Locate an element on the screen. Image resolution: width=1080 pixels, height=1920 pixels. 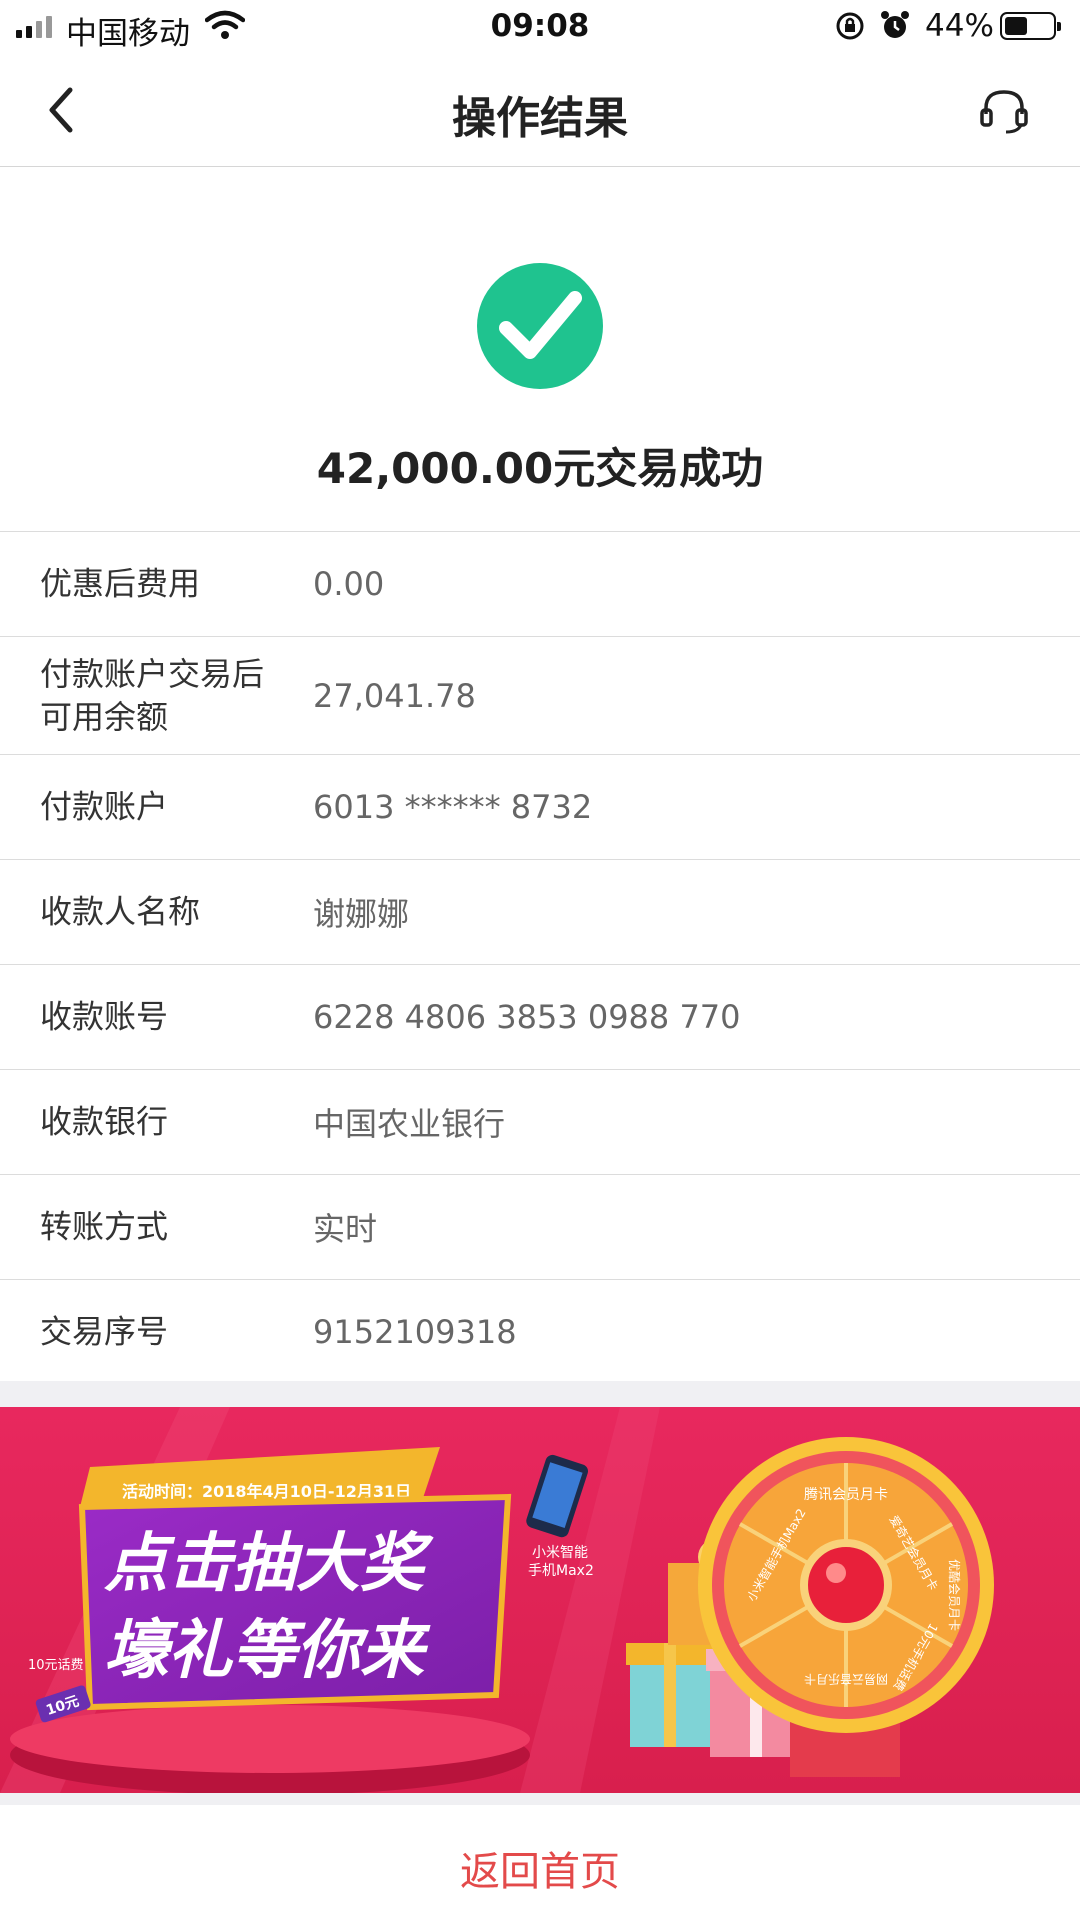
rotation-lock-icon is located at coordinates (850, 30).